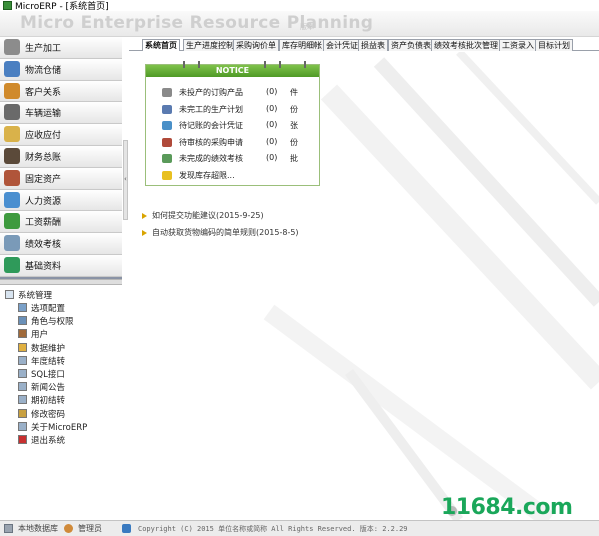  What do you see at coordinates (307, 27) in the screenshot?
I see `version-label: 版本` at bounding box center [307, 27].